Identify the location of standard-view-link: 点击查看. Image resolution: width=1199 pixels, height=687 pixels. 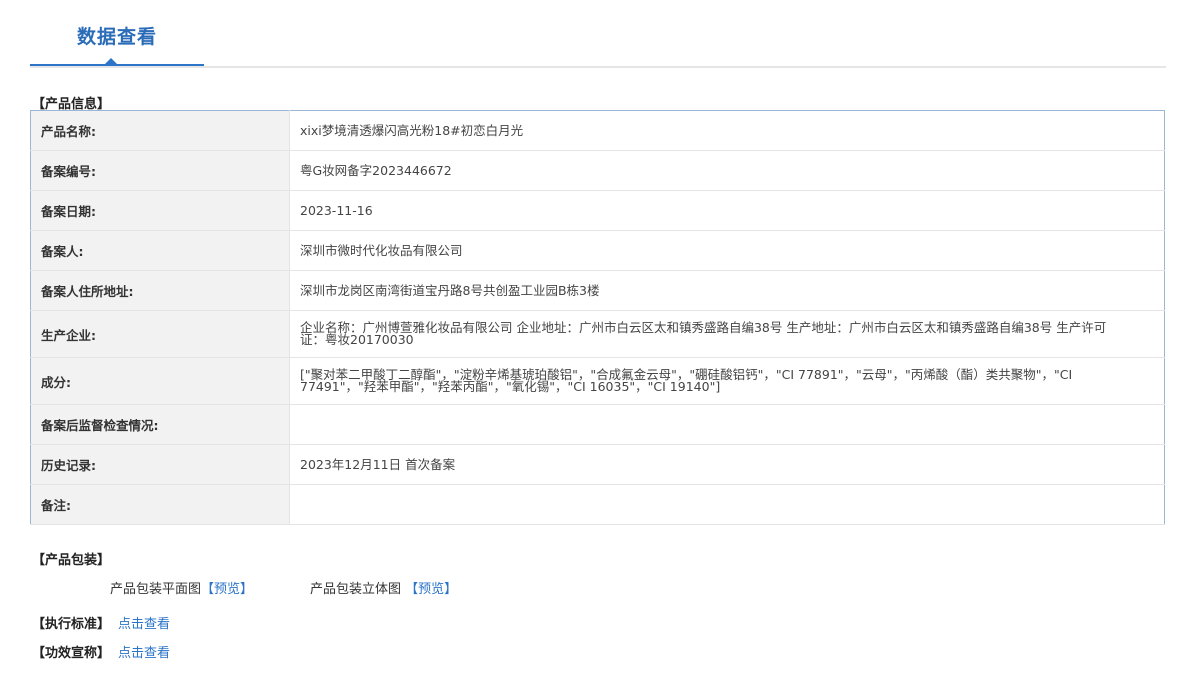
(144, 624).